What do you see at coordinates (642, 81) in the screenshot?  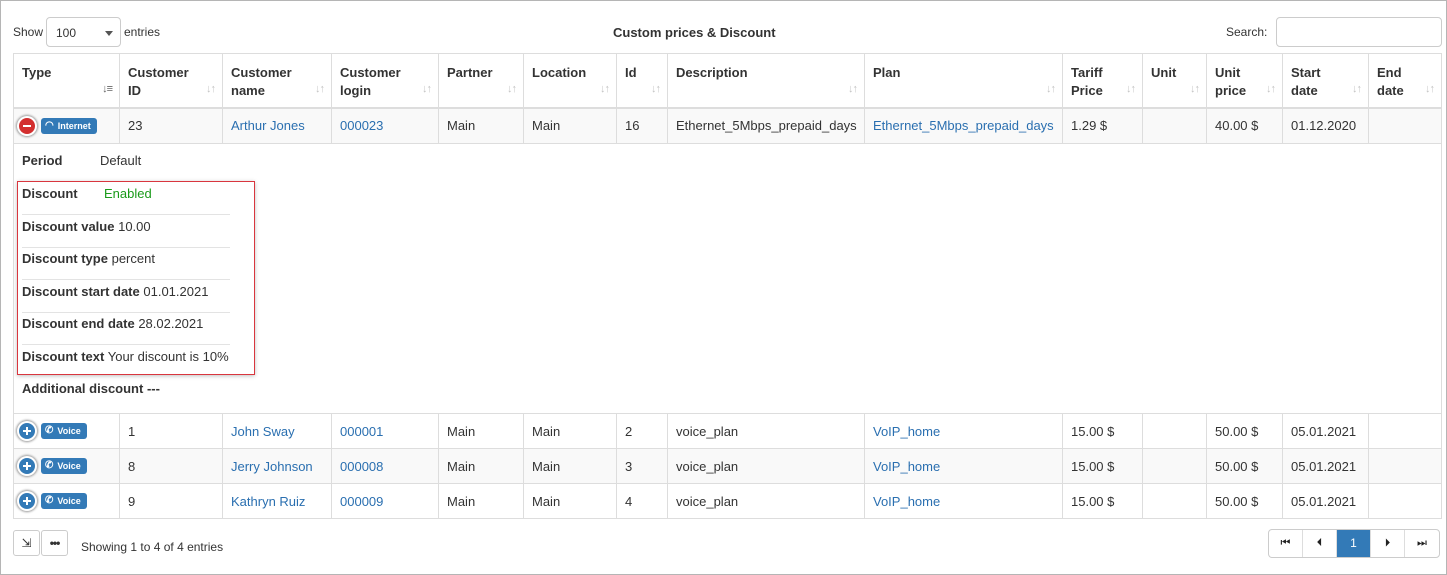 I see `col-id: Id ↓↑` at bounding box center [642, 81].